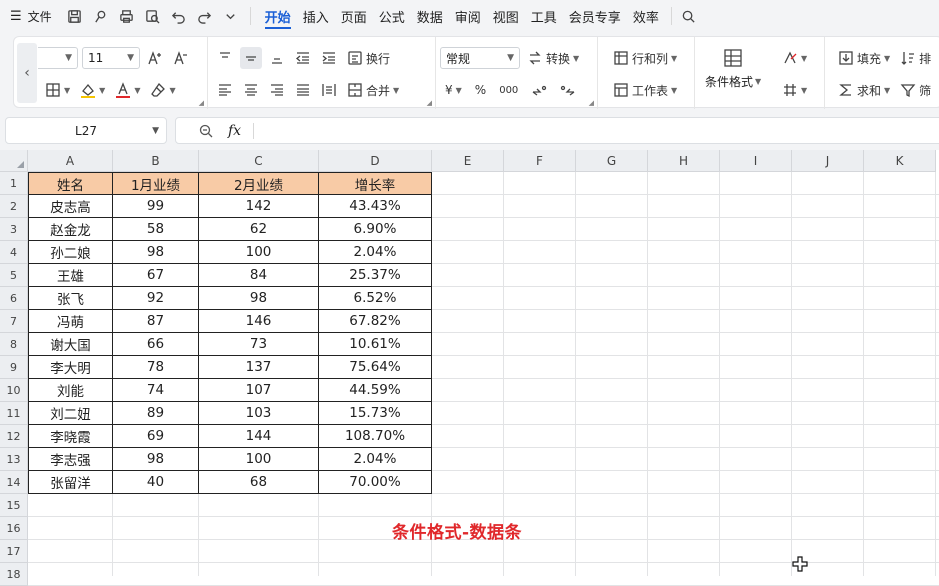  I want to click on fill-button: 填充 ▼, so click(864, 58).